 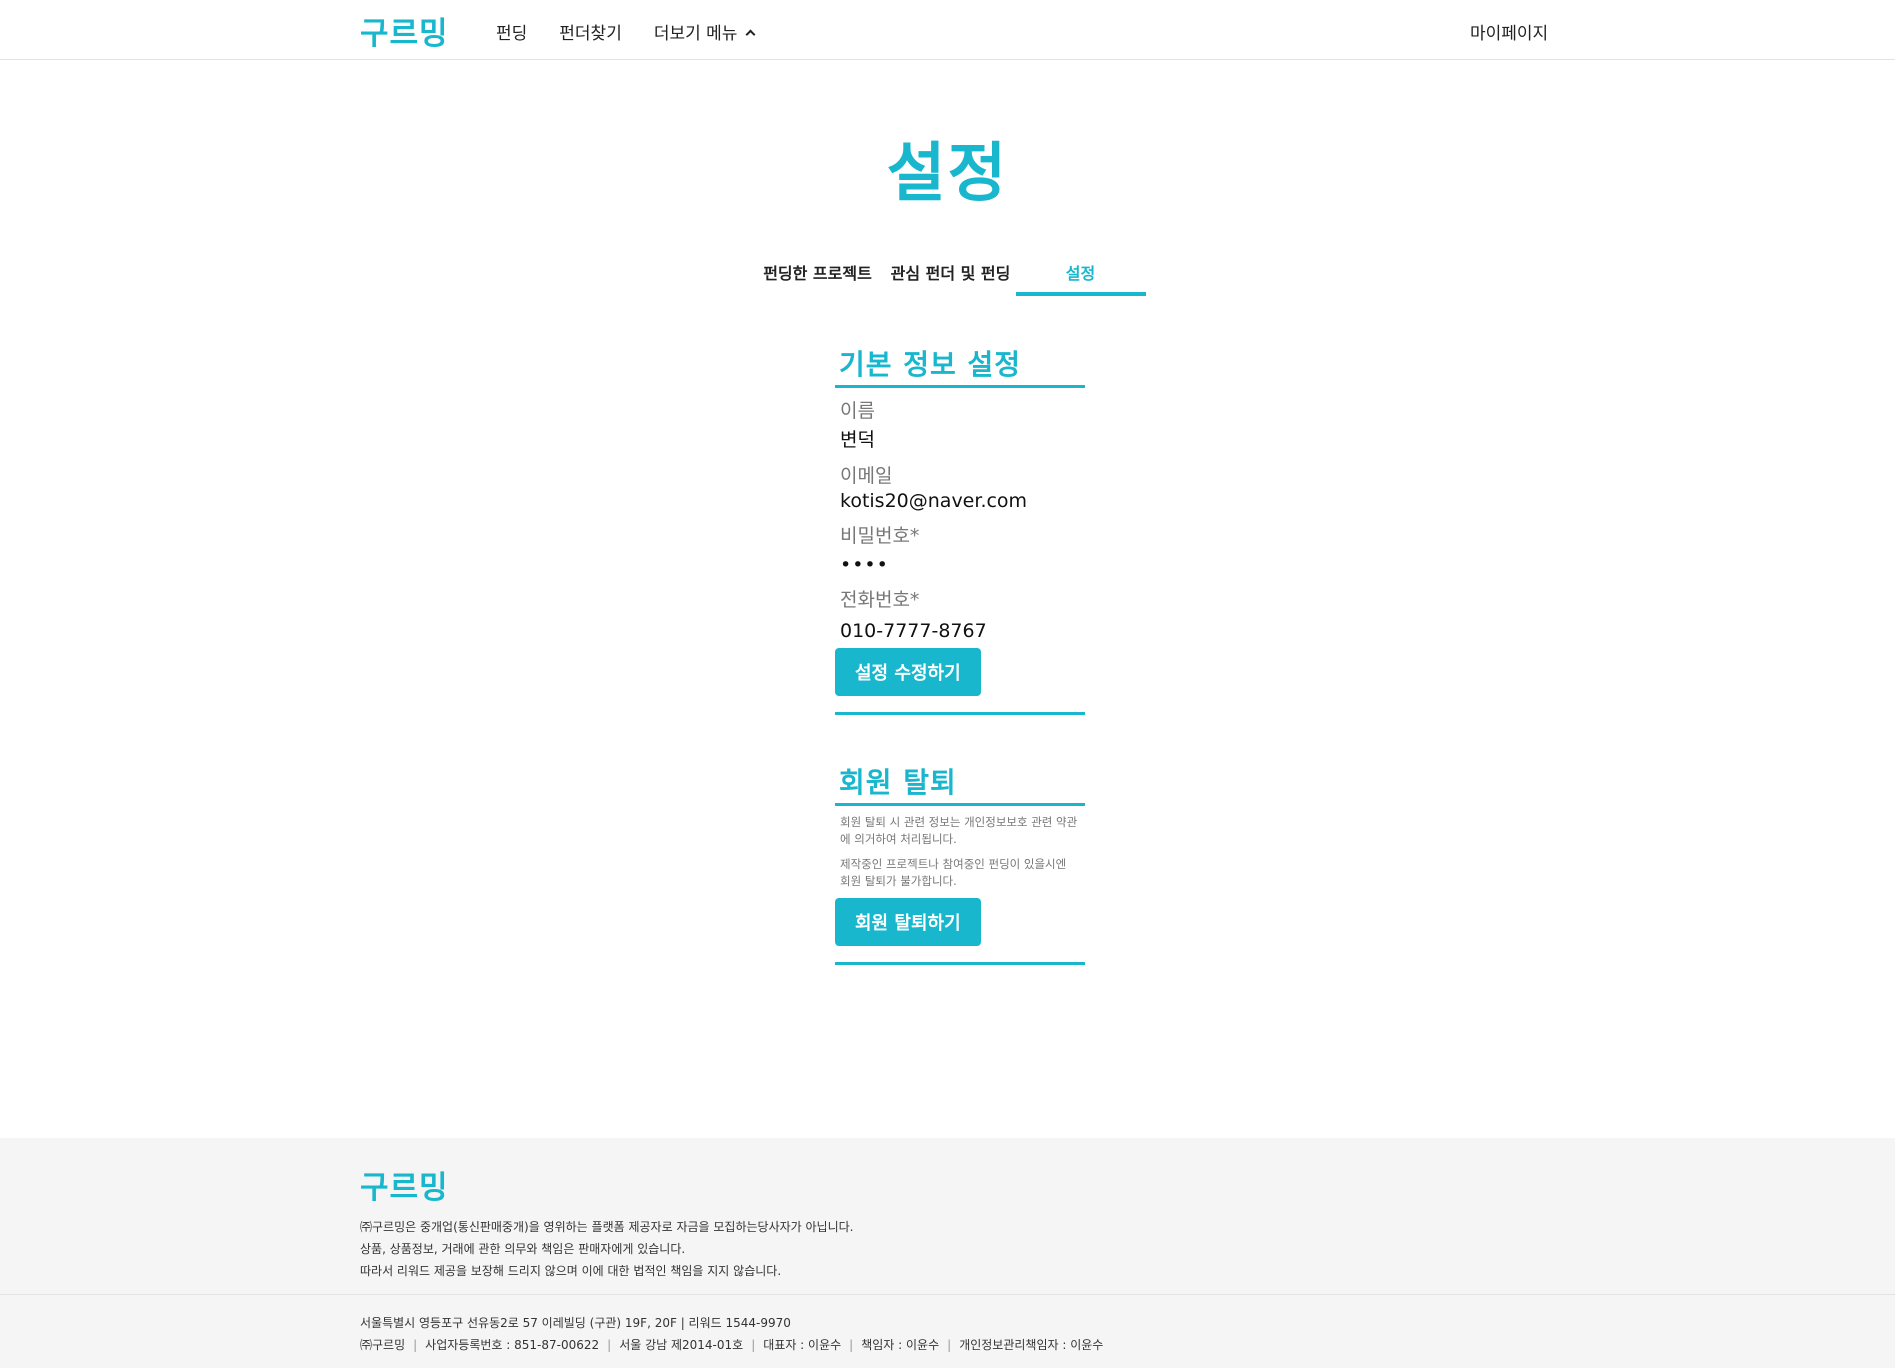 I want to click on mypage-tabs: 펀딩한 프로젝트 관심 펀더 및 펀딩 설정, so click(x=947, y=277).